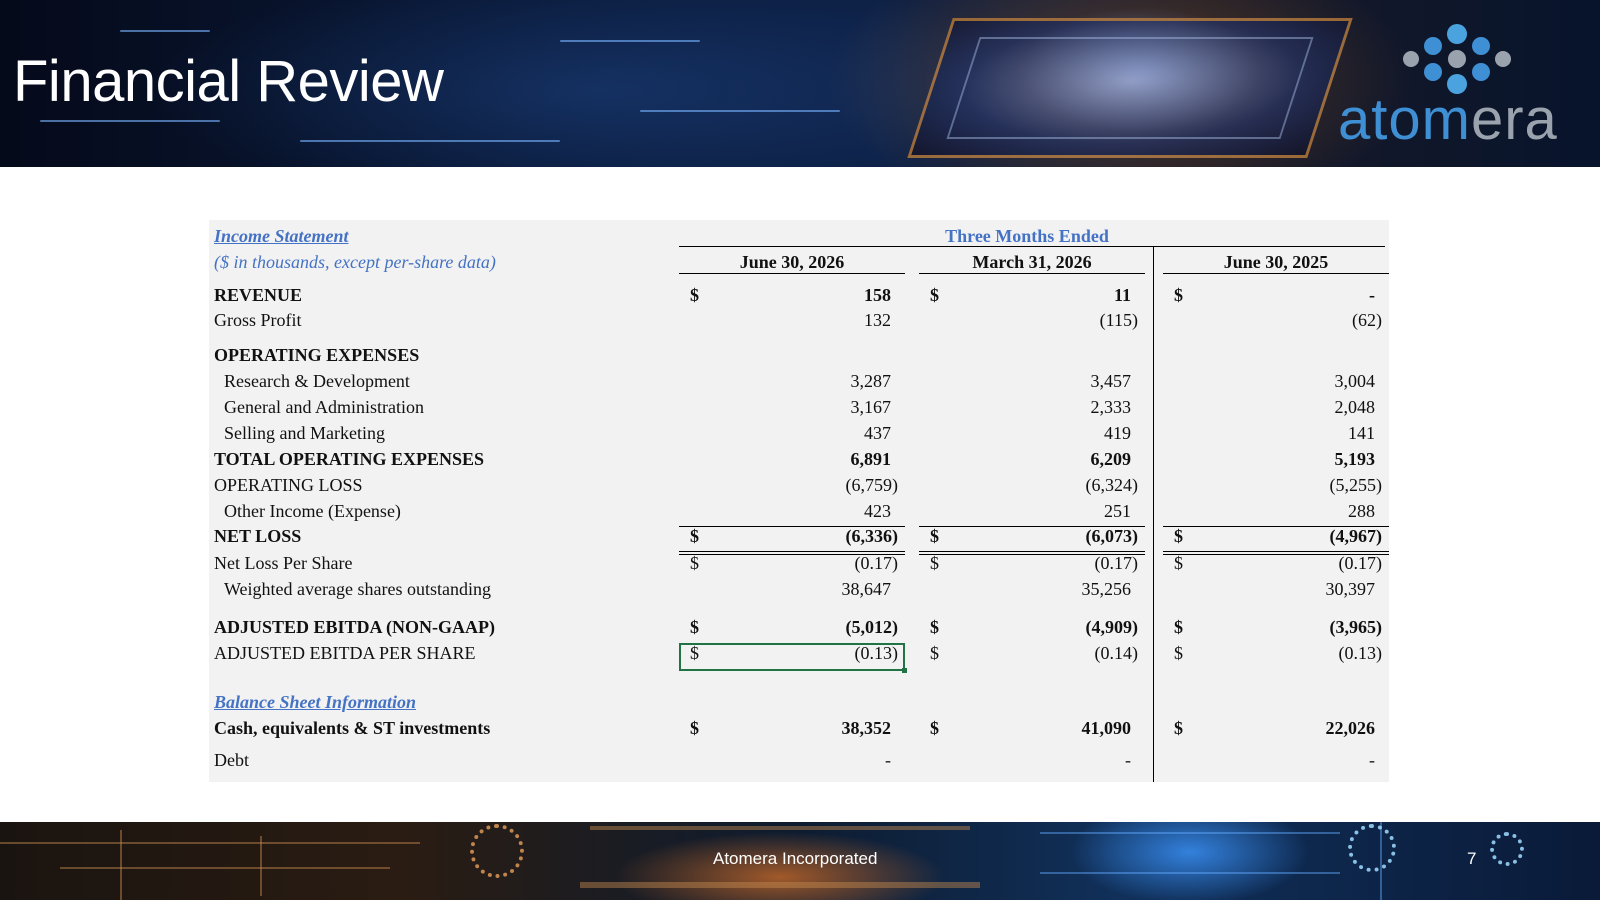  I want to click on three-months-ended-header: Three Months Ended, so click(1027, 236).